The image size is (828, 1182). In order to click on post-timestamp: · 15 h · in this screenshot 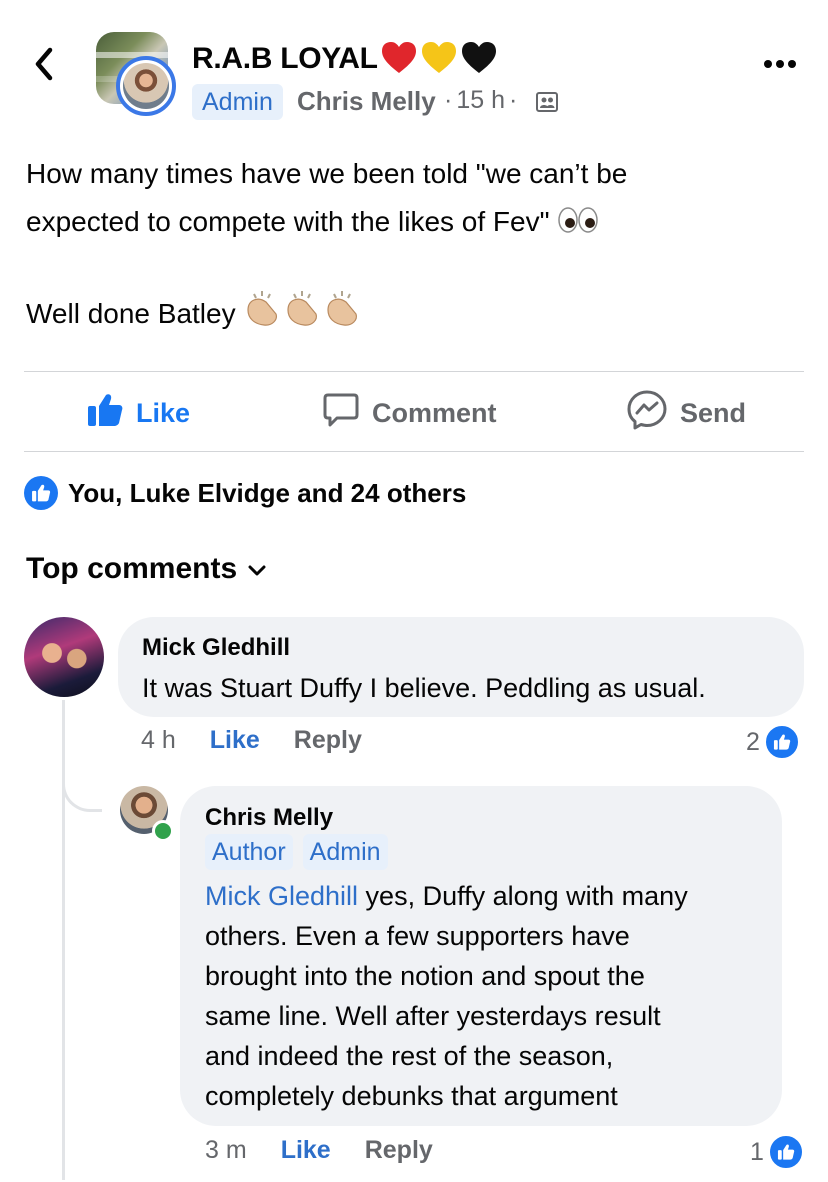, I will do `click(480, 100)`.